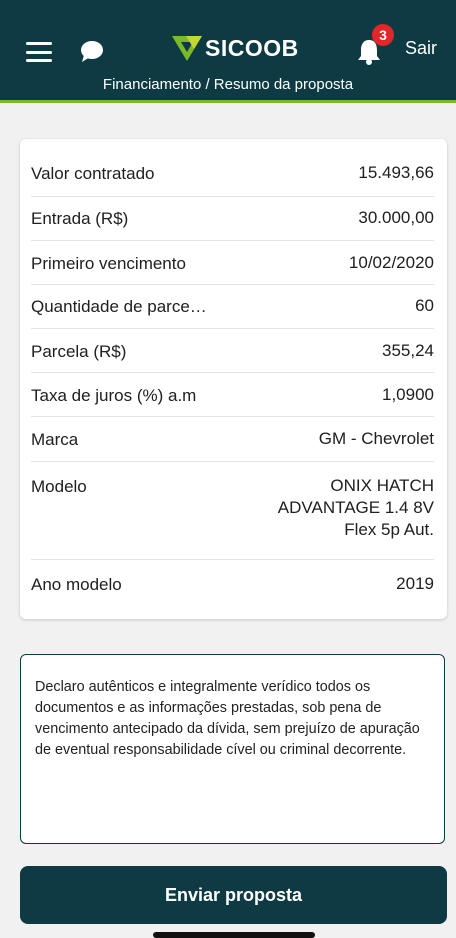 Image resolution: width=456 pixels, height=938 pixels. Describe the element at coordinates (408, 394) in the screenshot. I see `row-value: 1,0900` at that location.